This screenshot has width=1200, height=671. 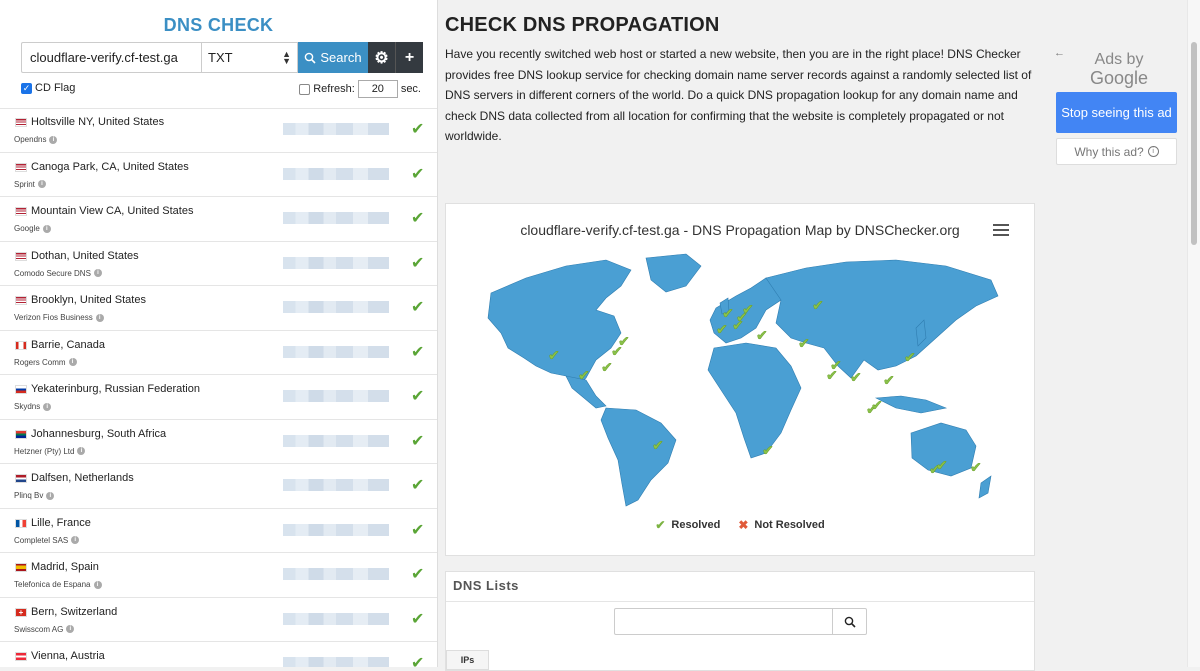 I want to click on search-row: TXT ▲▼ Search ⚙ +, so click(x=222, y=57).